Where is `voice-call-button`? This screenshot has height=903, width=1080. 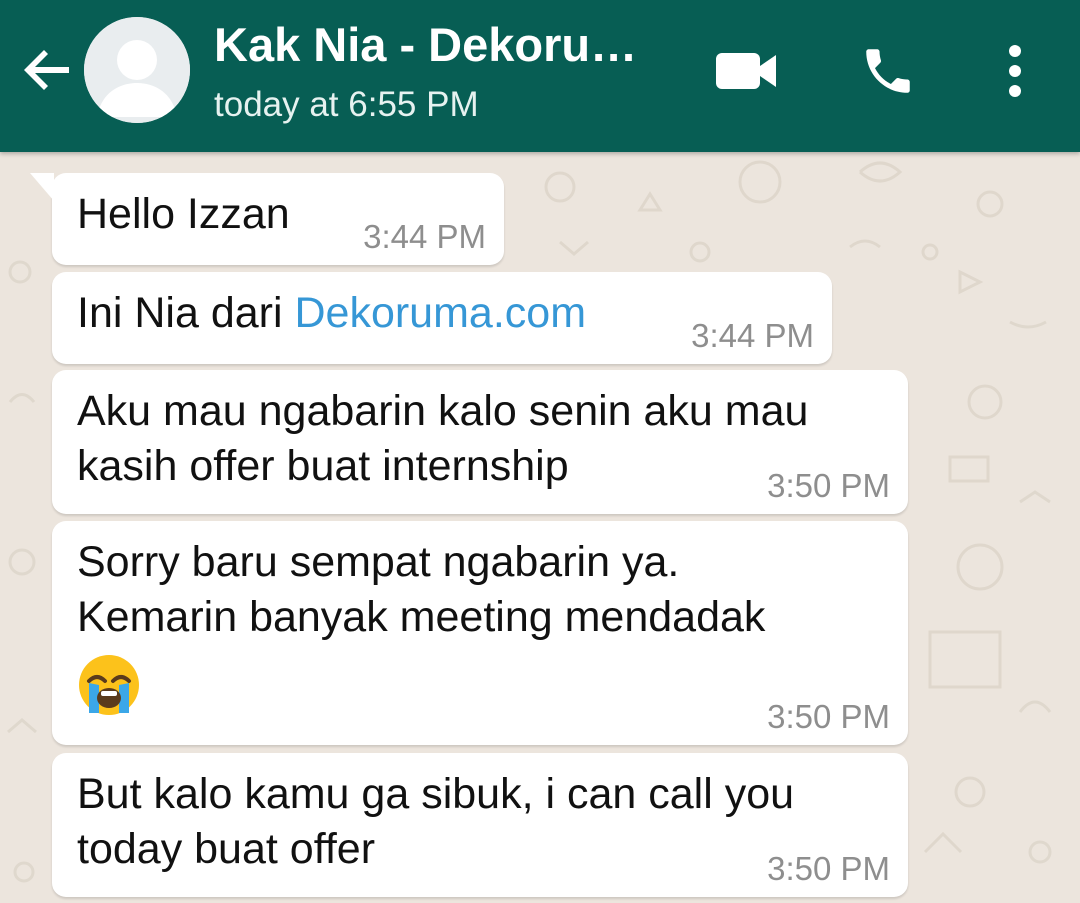 voice-call-button is located at coordinates (888, 71).